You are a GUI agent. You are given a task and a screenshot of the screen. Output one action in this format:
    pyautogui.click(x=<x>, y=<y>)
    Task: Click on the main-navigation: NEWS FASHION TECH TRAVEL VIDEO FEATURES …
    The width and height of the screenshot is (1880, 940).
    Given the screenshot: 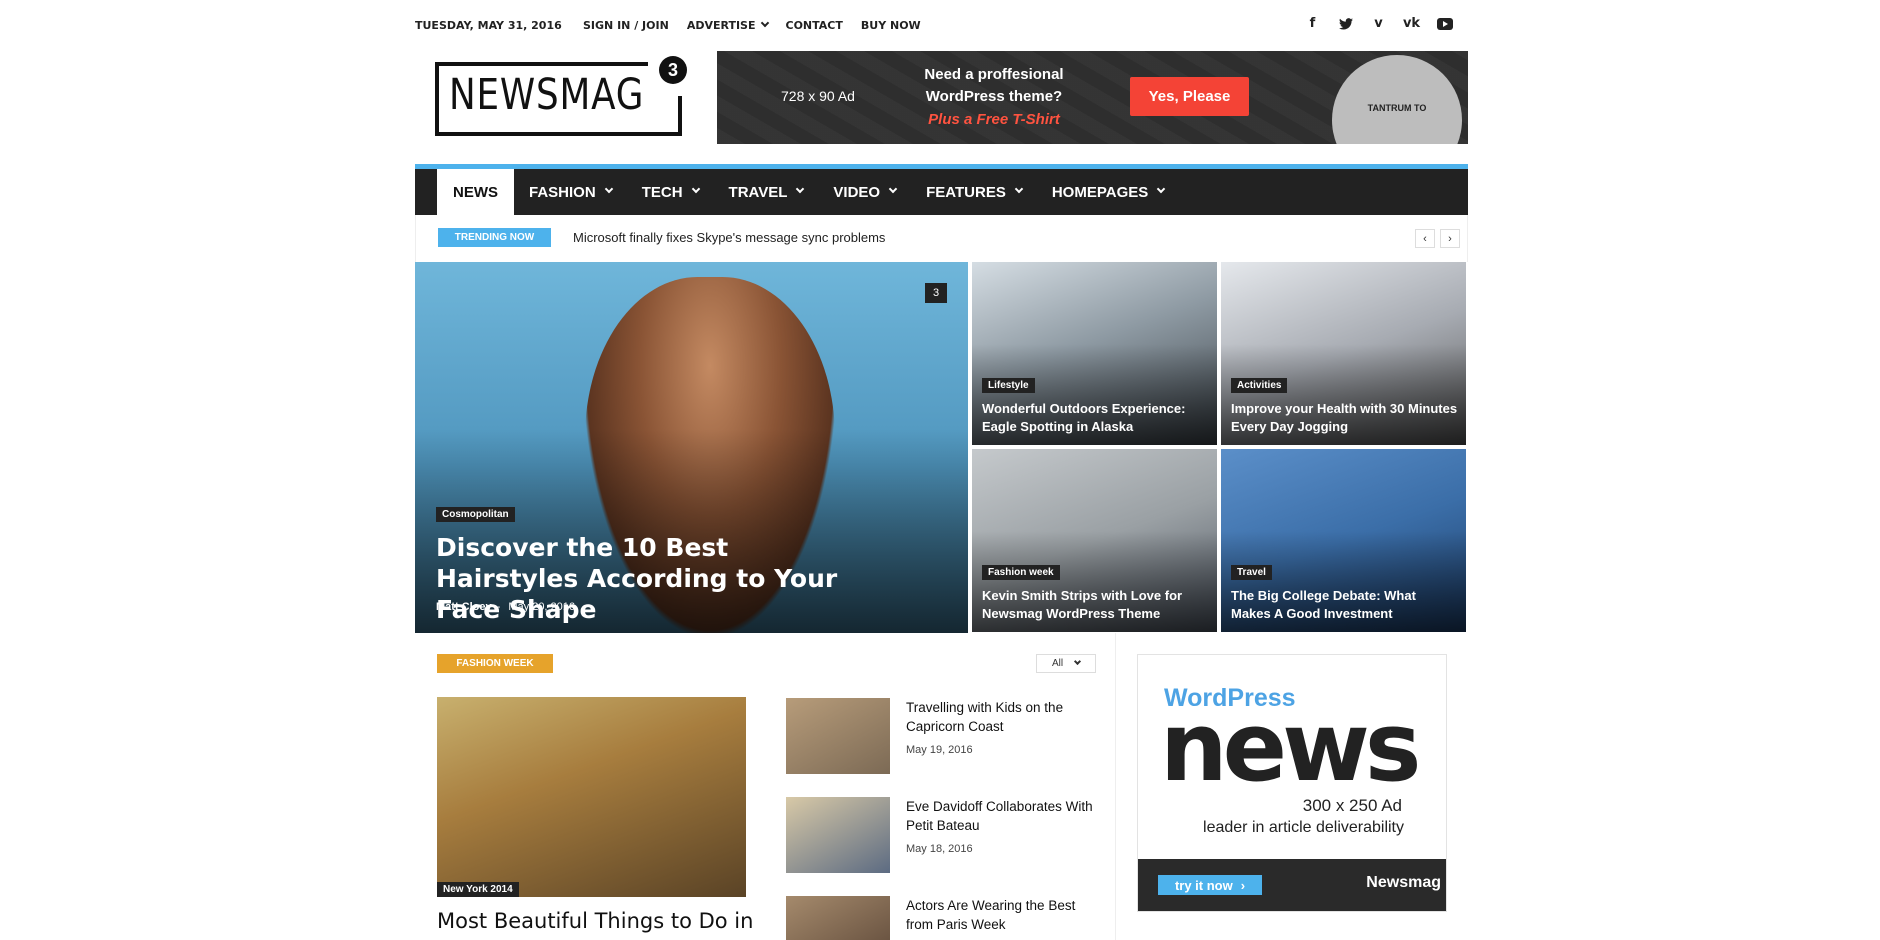 What is the action you would take?
    pyautogui.click(x=941, y=189)
    